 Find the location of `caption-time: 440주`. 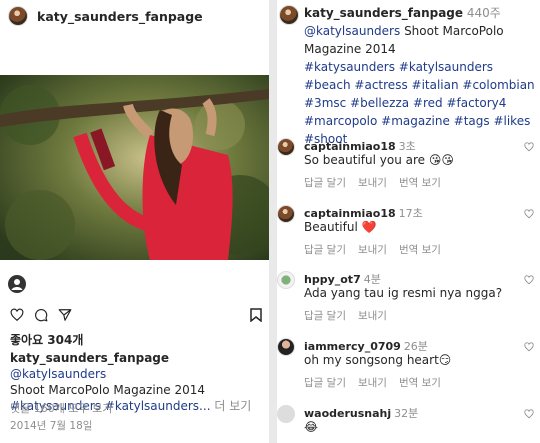

caption-time: 440주 is located at coordinates (483, 13).